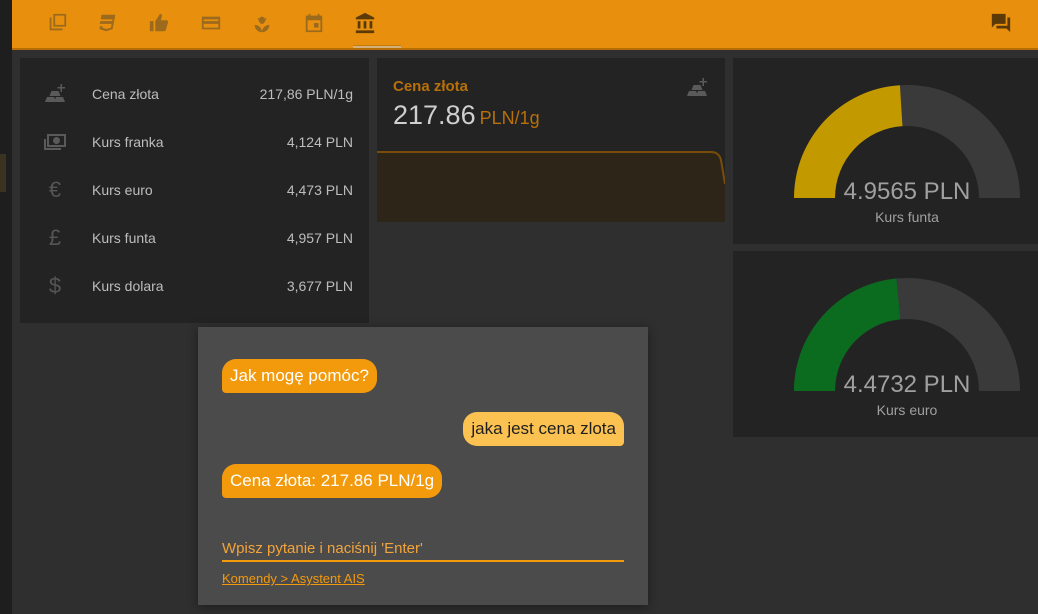  Describe the element at coordinates (907, 410) in the screenshot. I see `gauge-label: Kurs euro` at that location.